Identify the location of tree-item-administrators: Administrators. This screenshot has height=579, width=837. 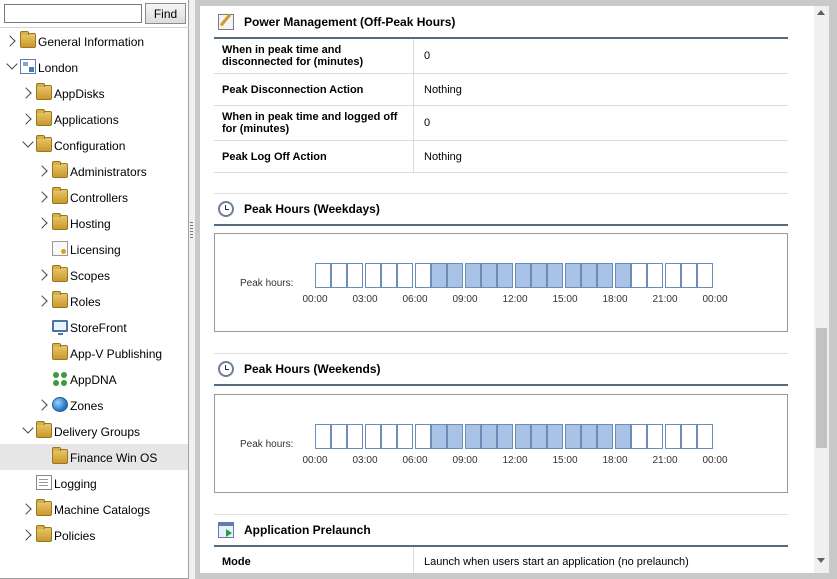
(94, 171).